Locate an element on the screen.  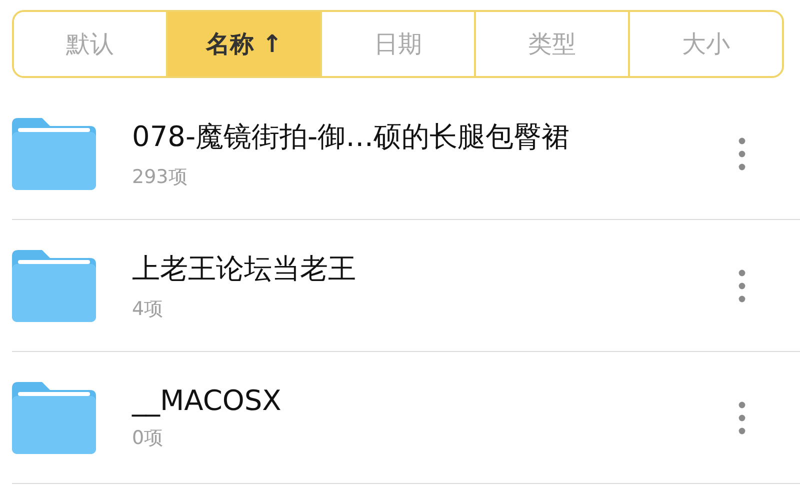
sort-tab: 大小 is located at coordinates (705, 44).